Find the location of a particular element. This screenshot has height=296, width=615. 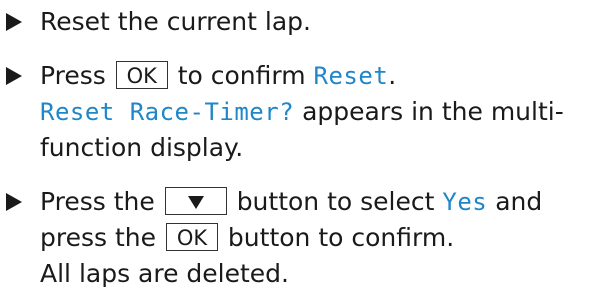

step-1-text: Reset the current lap. is located at coordinates (175, 22).